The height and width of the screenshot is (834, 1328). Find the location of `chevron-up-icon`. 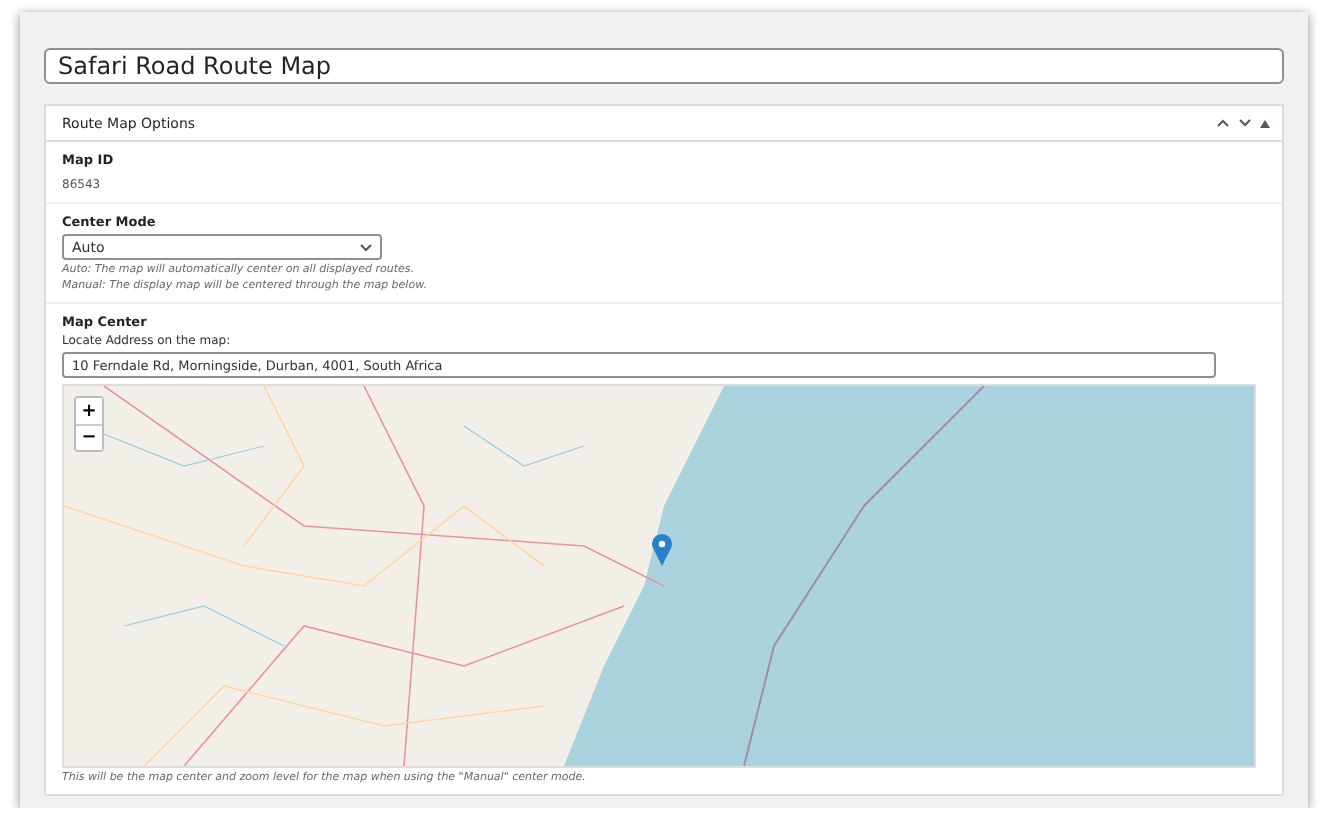

chevron-up-icon is located at coordinates (1223, 123).